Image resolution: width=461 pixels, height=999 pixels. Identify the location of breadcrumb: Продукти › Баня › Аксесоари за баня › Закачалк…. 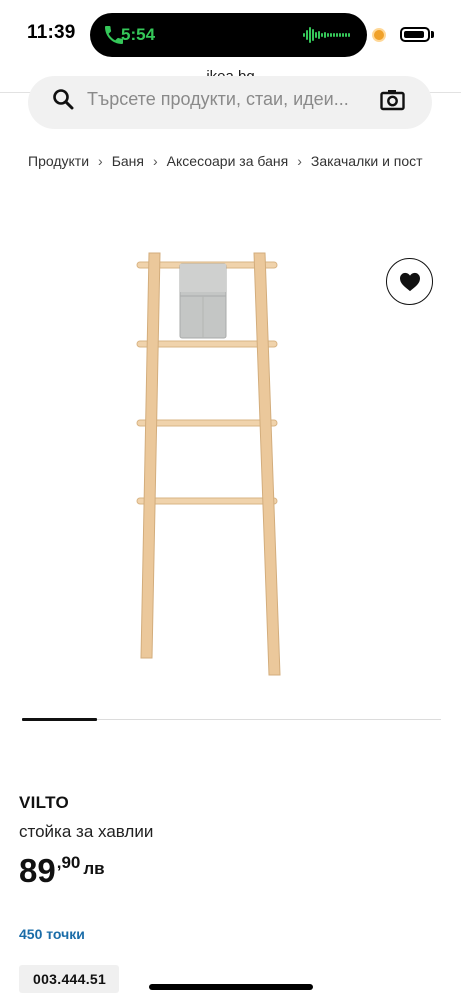
(244, 163).